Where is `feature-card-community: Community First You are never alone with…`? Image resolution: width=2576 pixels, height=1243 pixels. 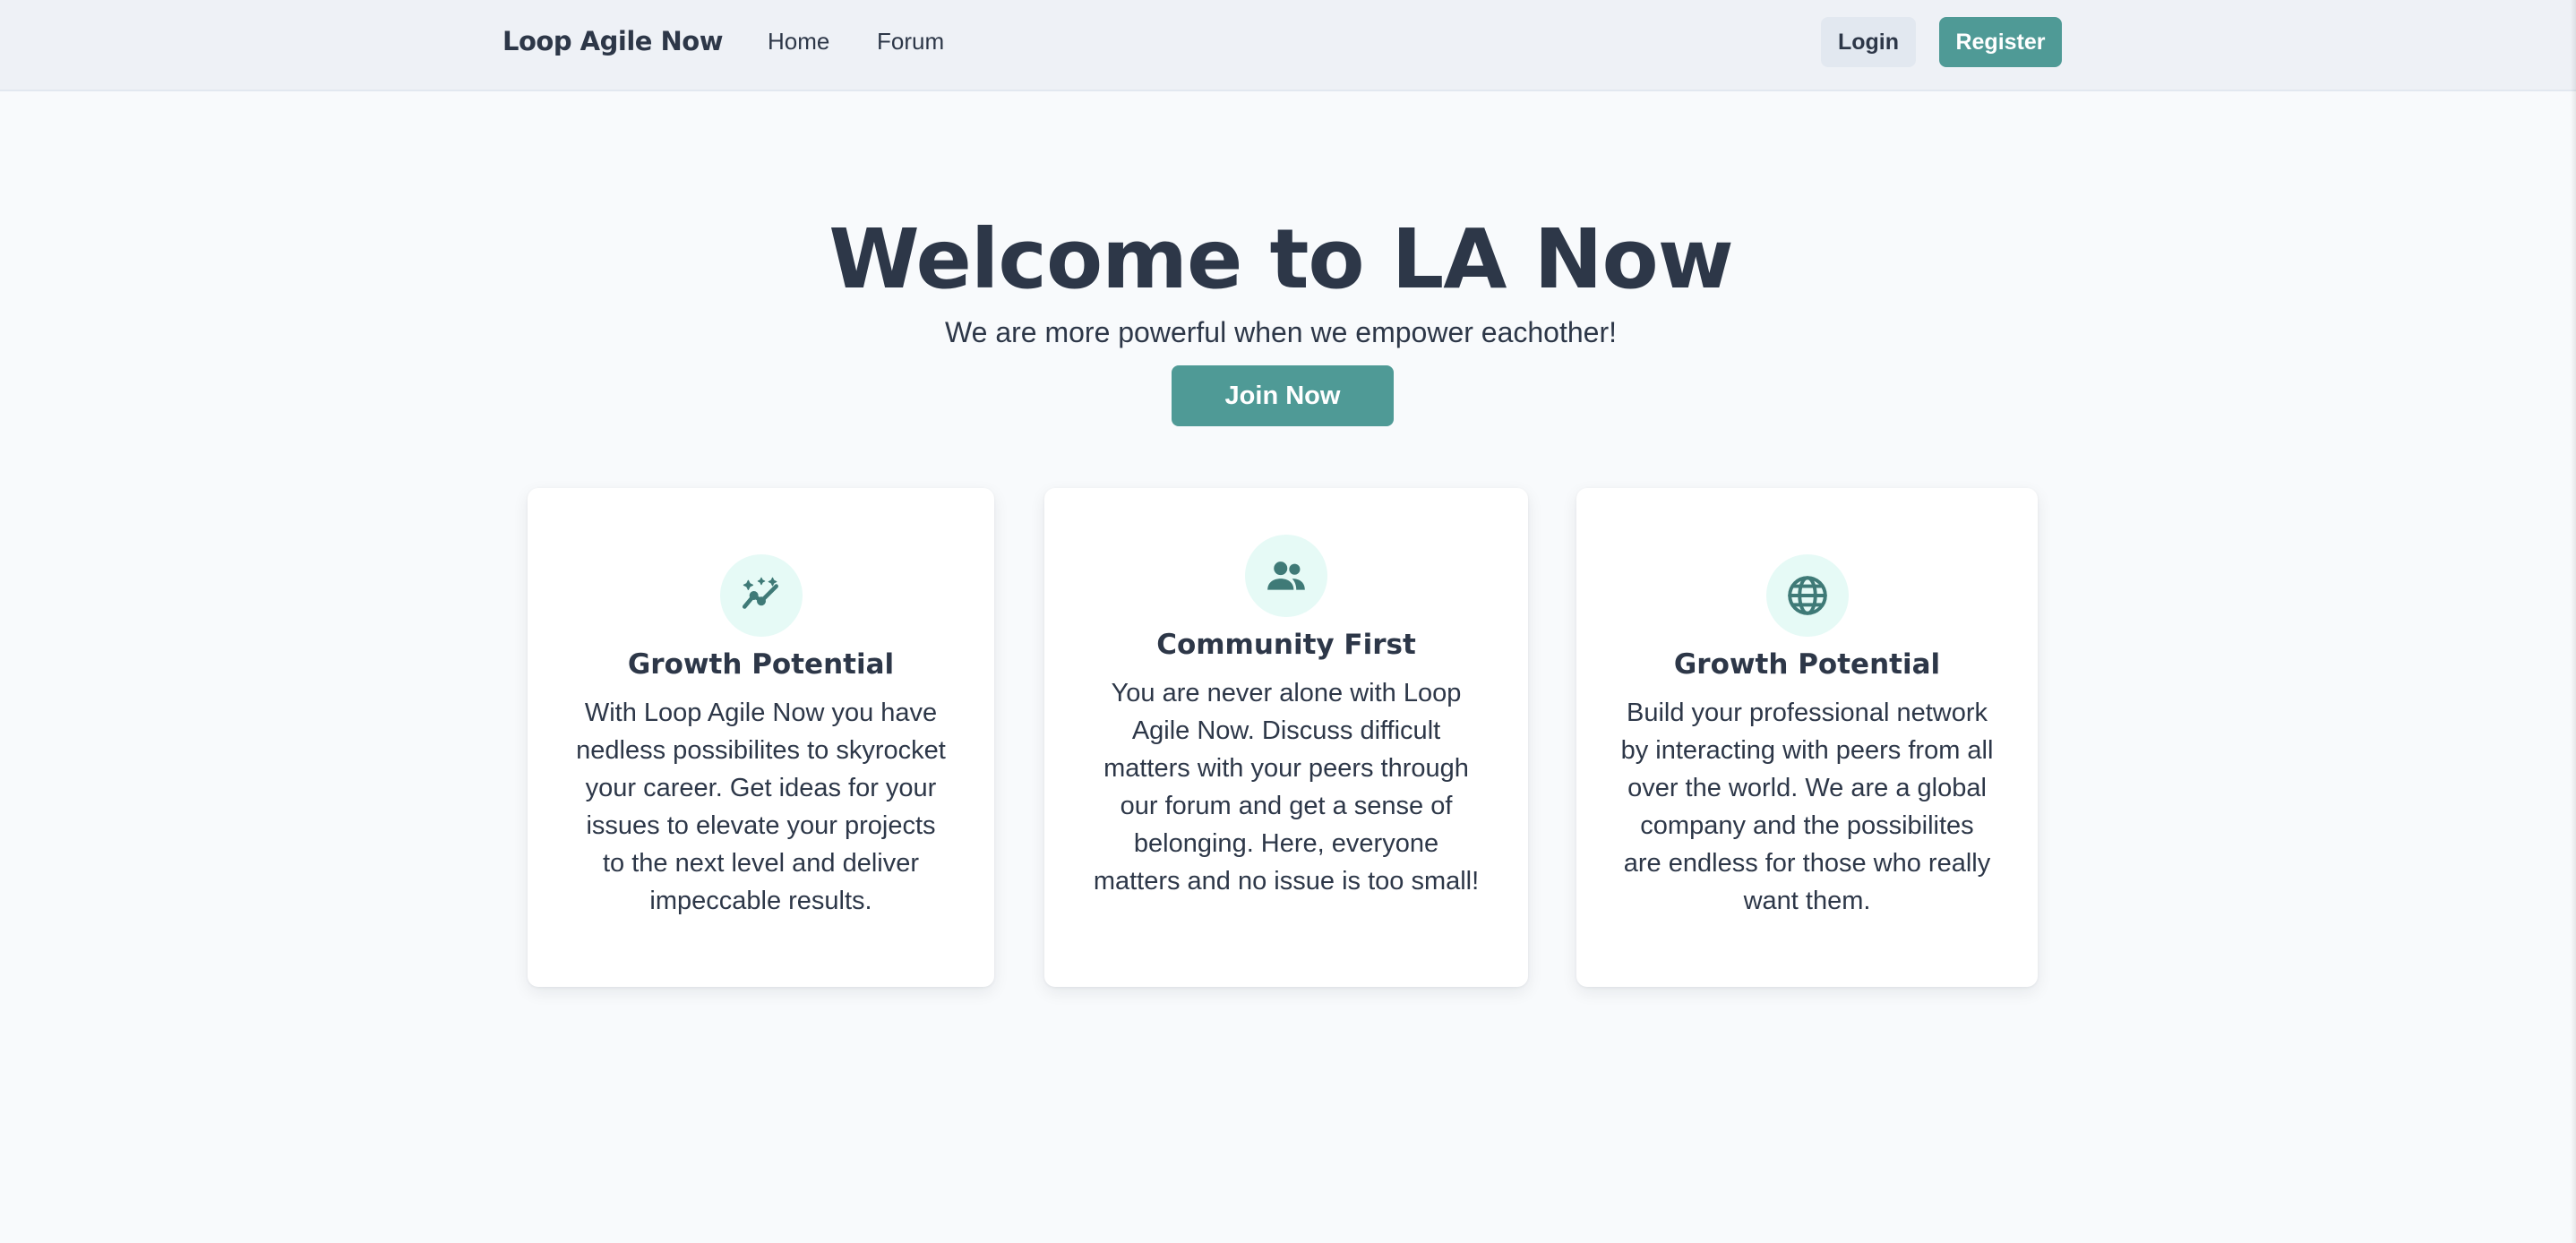
feature-card-community: Community First You are never alone with… is located at coordinates (1286, 737).